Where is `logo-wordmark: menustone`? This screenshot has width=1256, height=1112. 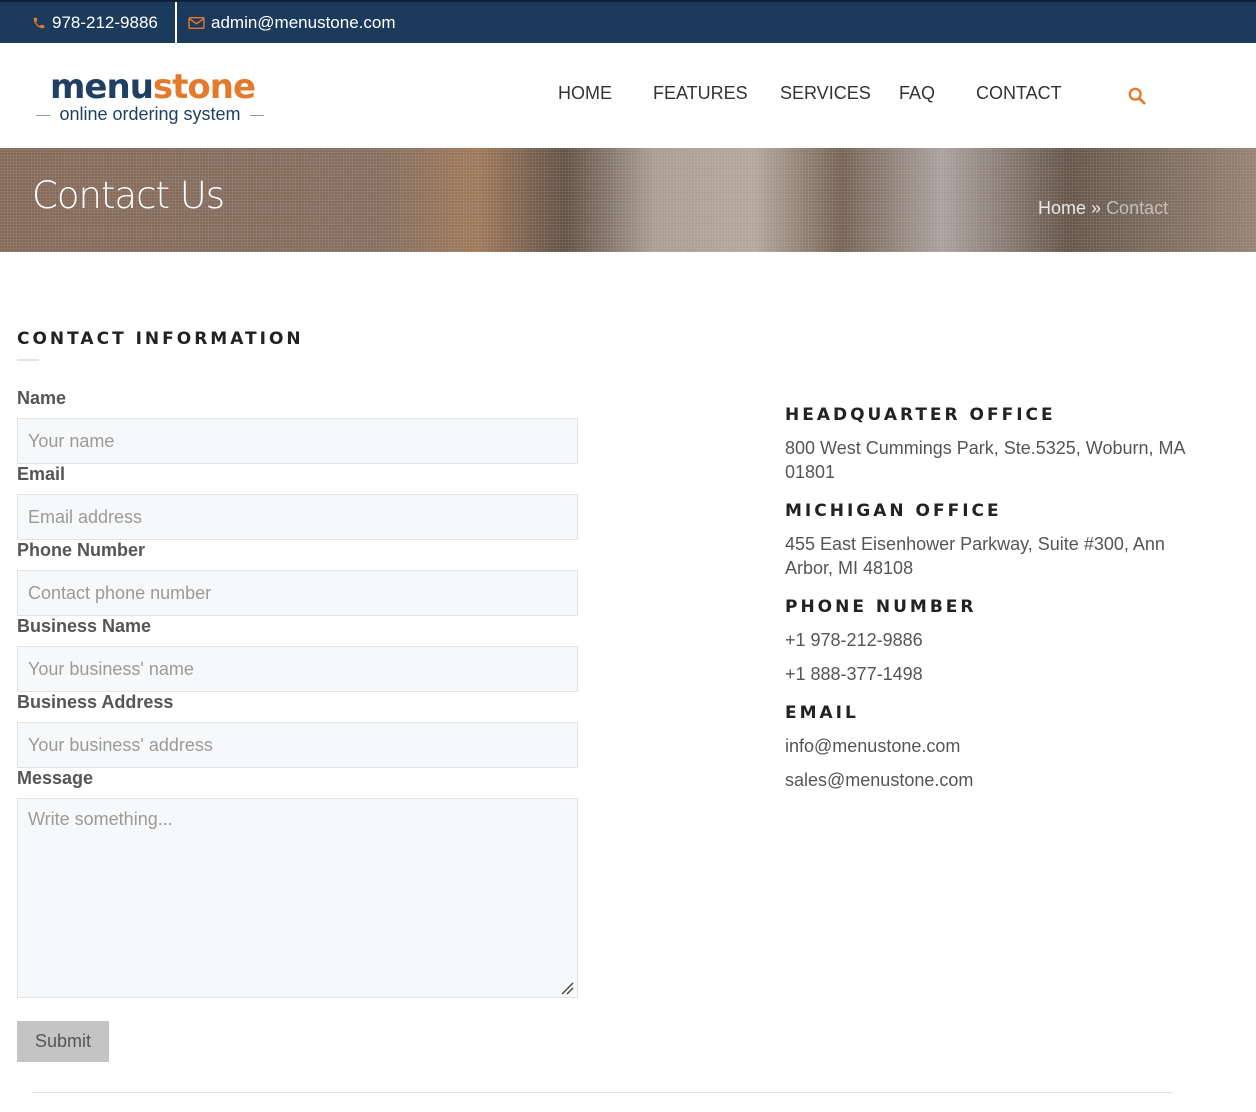
logo-wordmark: menustone is located at coordinates (153, 87).